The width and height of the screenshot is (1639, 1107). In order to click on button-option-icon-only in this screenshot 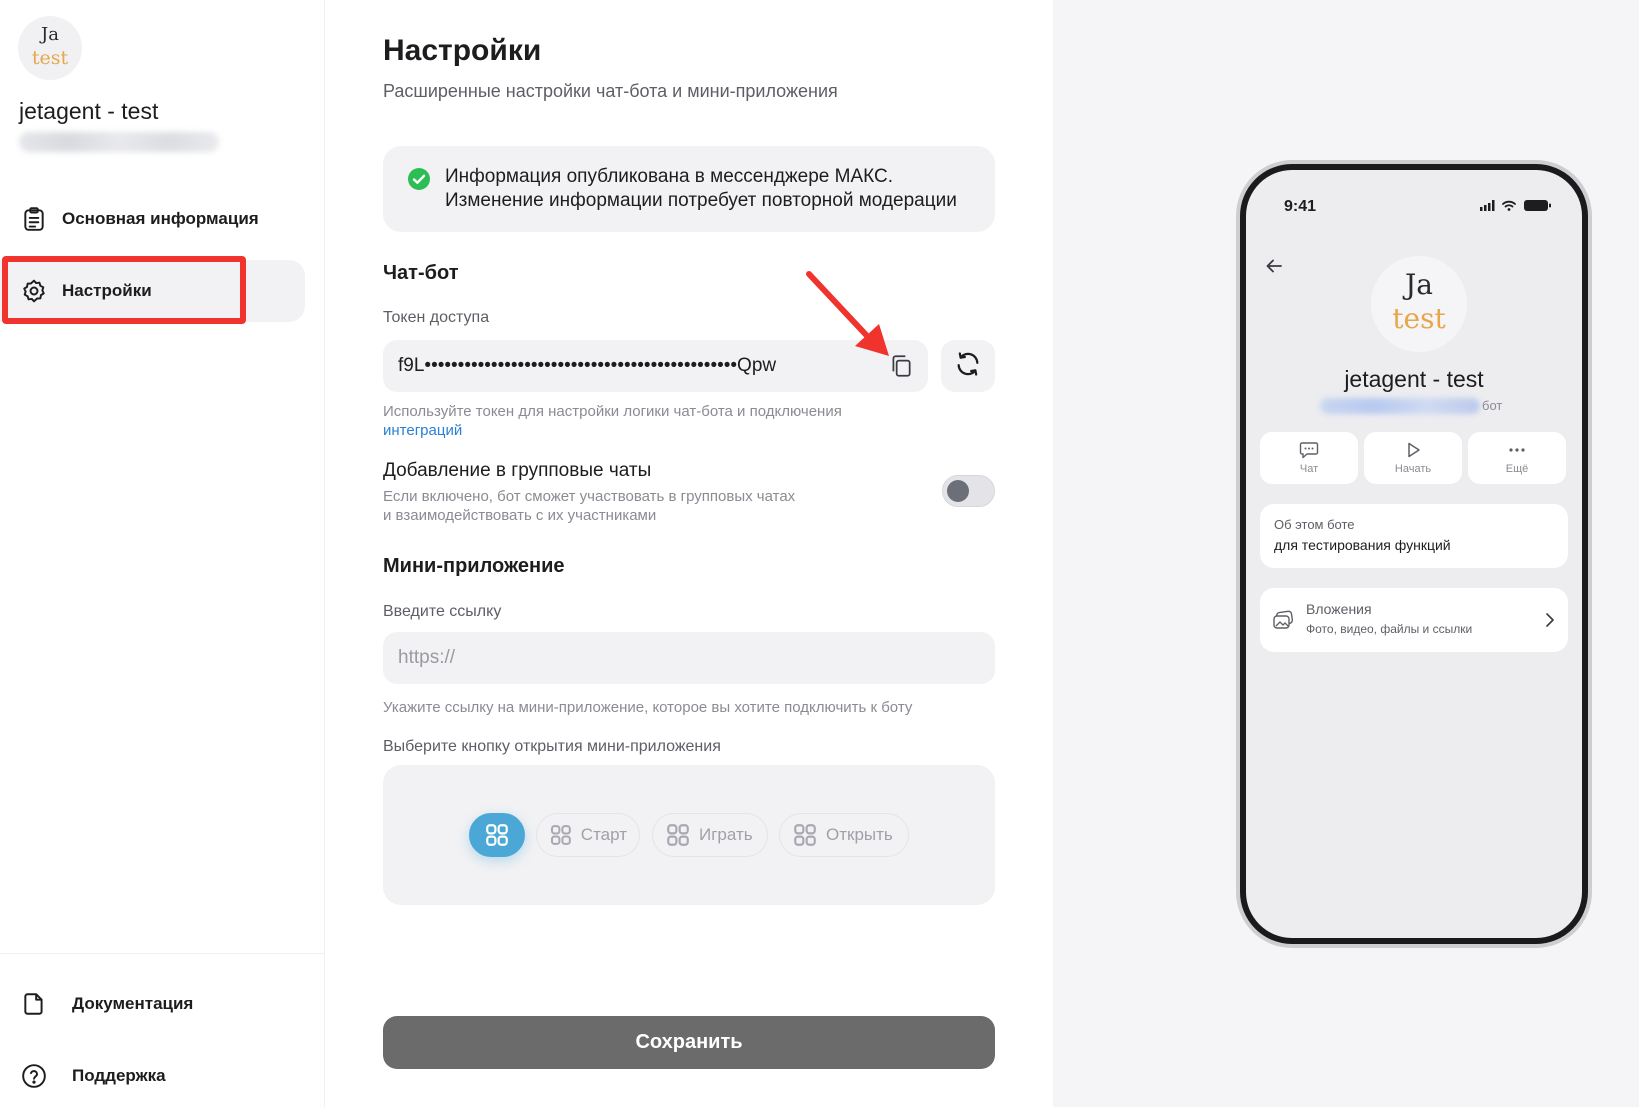, I will do `click(497, 835)`.